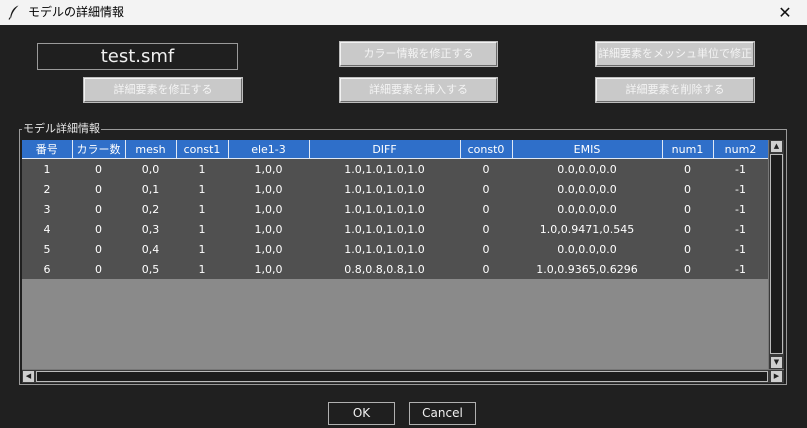  Describe the element at coordinates (384, 269) in the screenshot. I see `cell-diff: 0.8,0.8,0.8,1.0` at that location.